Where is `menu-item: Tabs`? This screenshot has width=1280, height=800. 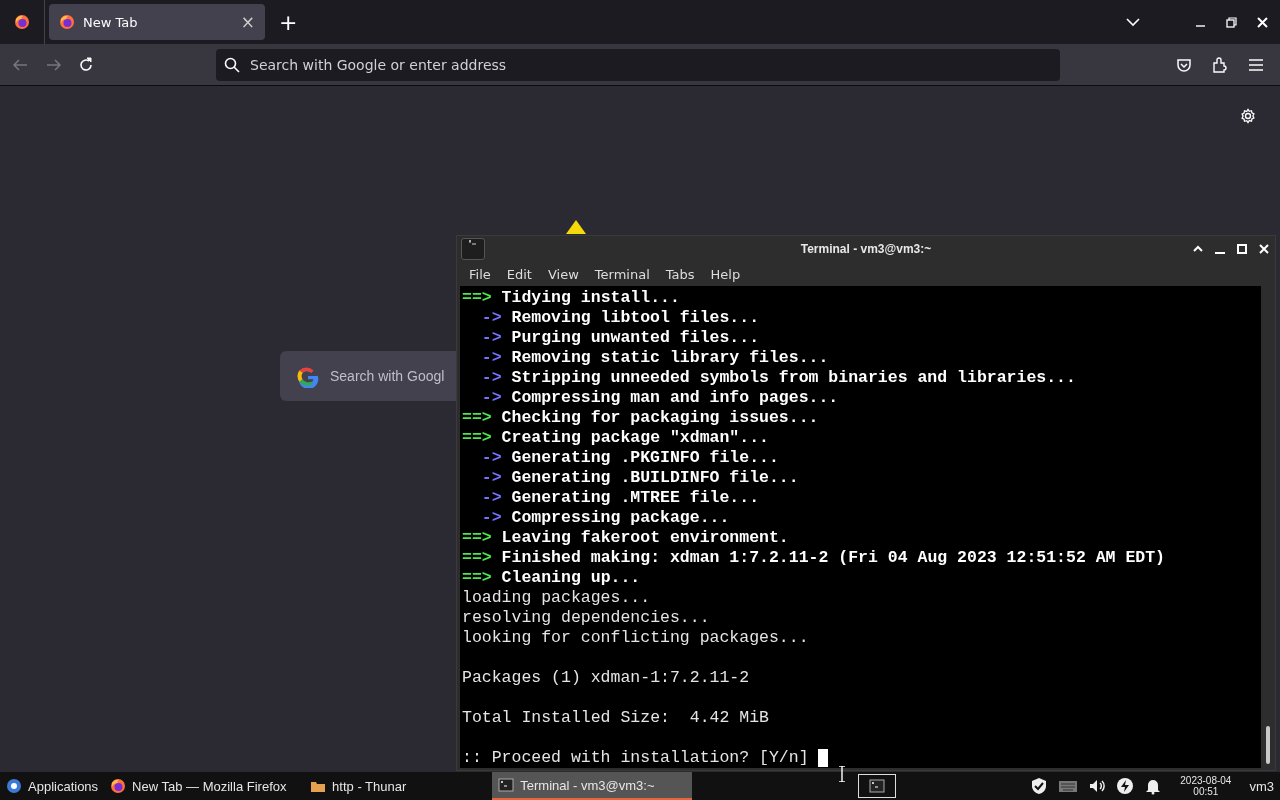
menu-item: Tabs is located at coordinates (680, 274).